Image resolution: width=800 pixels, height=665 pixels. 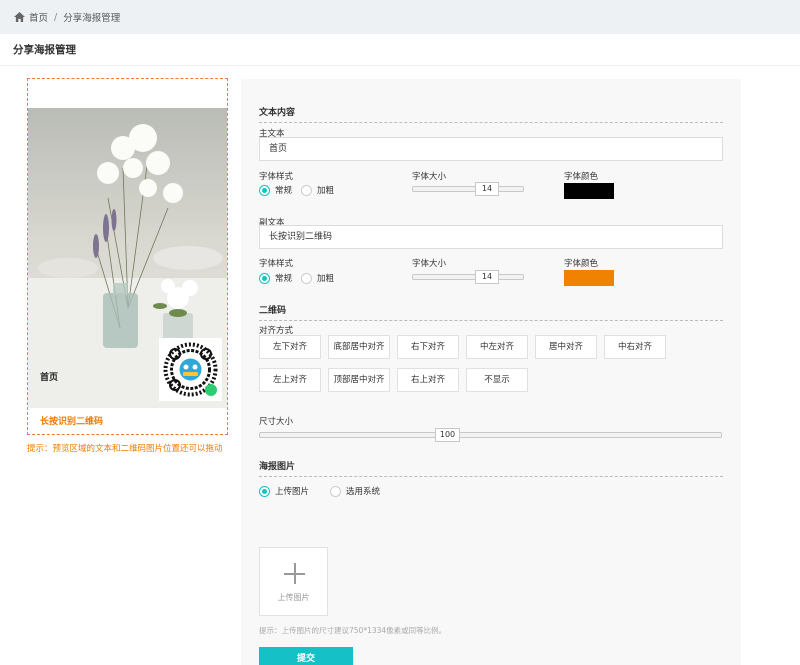 What do you see at coordinates (49, 376) in the screenshot?
I see `preview-main-text: 首页` at bounding box center [49, 376].